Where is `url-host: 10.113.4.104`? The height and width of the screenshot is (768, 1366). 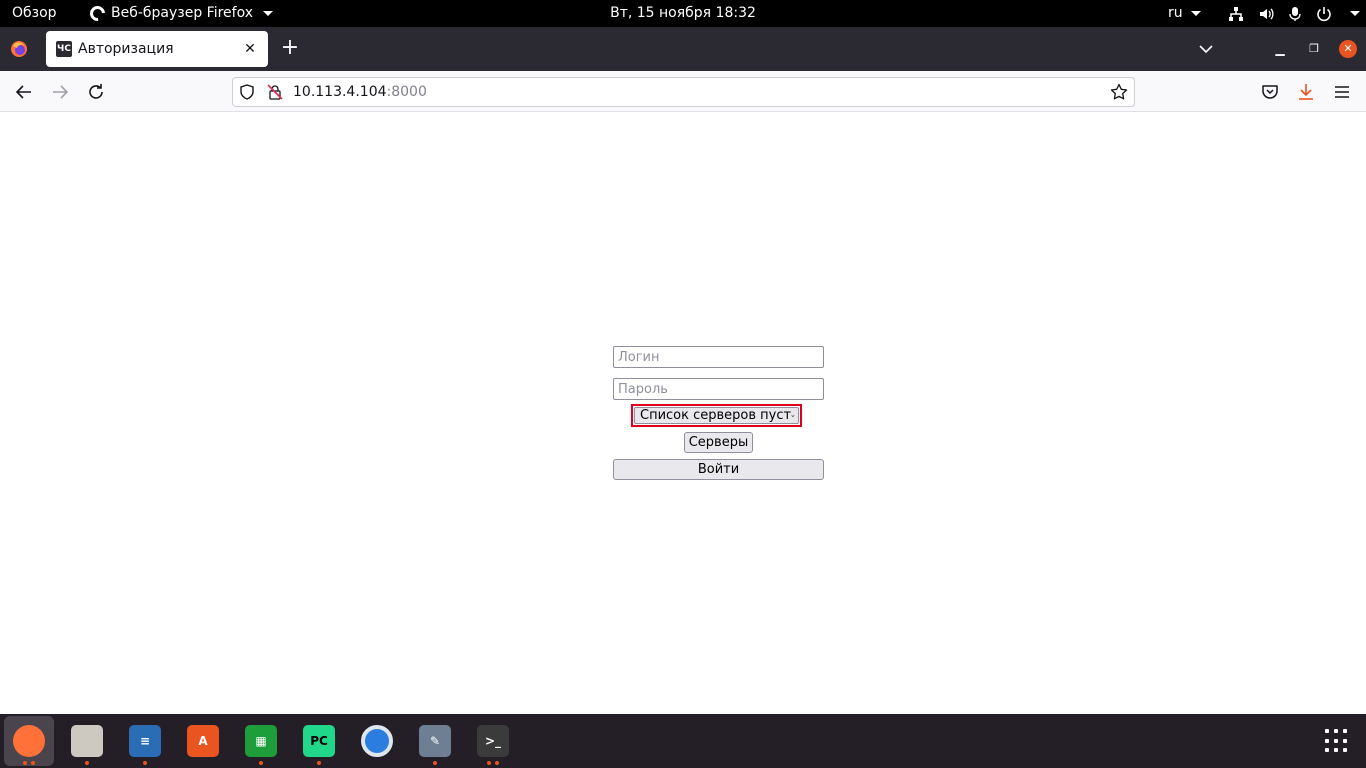
url-host: 10.113.4.104 is located at coordinates (340, 92).